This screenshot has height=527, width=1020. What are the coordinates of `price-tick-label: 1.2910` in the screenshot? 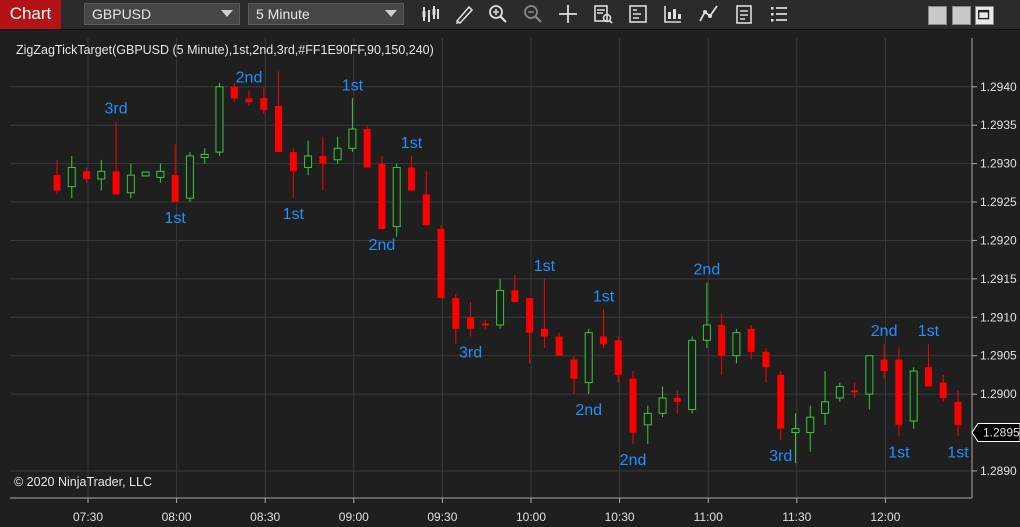 It's located at (998, 317).